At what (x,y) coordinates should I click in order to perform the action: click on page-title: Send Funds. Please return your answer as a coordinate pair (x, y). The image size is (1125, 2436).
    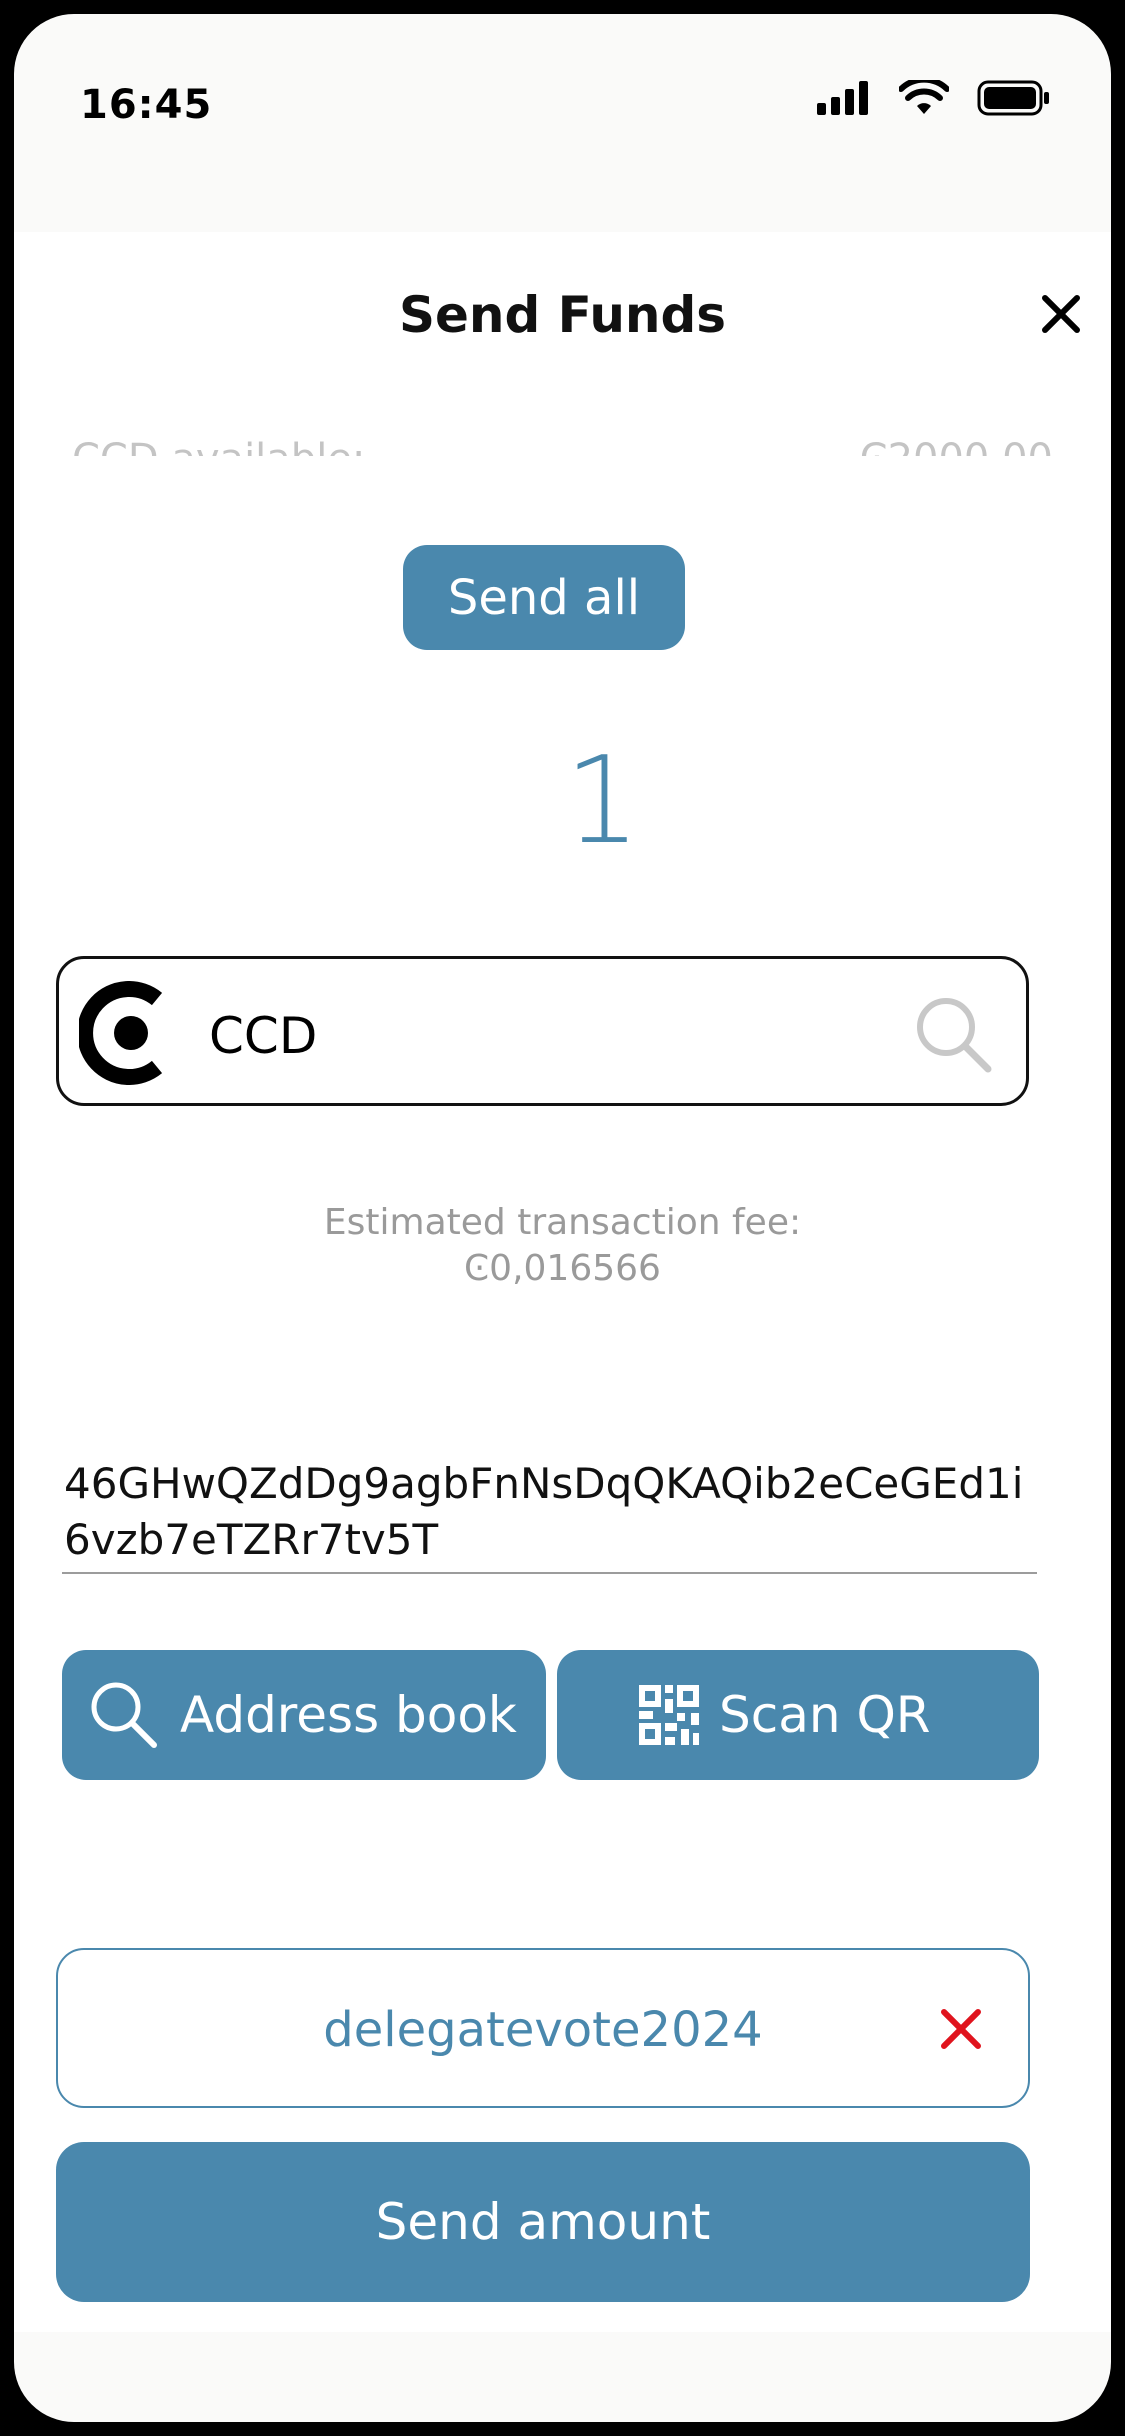
    Looking at the image, I should click on (562, 315).